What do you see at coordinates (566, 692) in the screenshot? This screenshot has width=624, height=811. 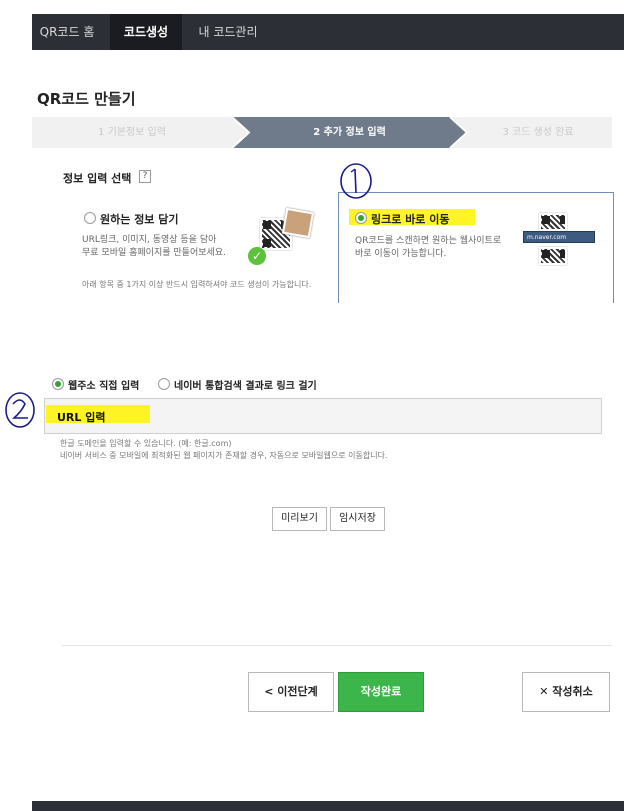 I see `cancel-button: ✕ 작성취소` at bounding box center [566, 692].